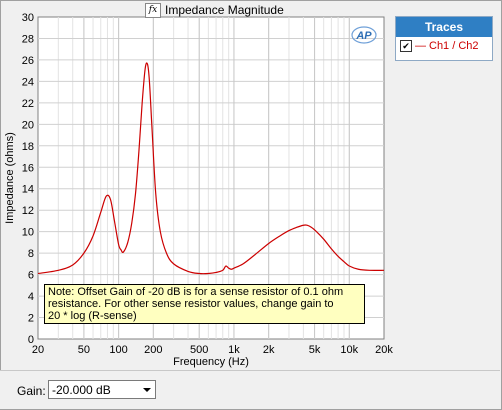 This screenshot has width=502, height=410. What do you see at coordinates (269, 350) in the screenshot?
I see `x-tick-label: 2k` at bounding box center [269, 350].